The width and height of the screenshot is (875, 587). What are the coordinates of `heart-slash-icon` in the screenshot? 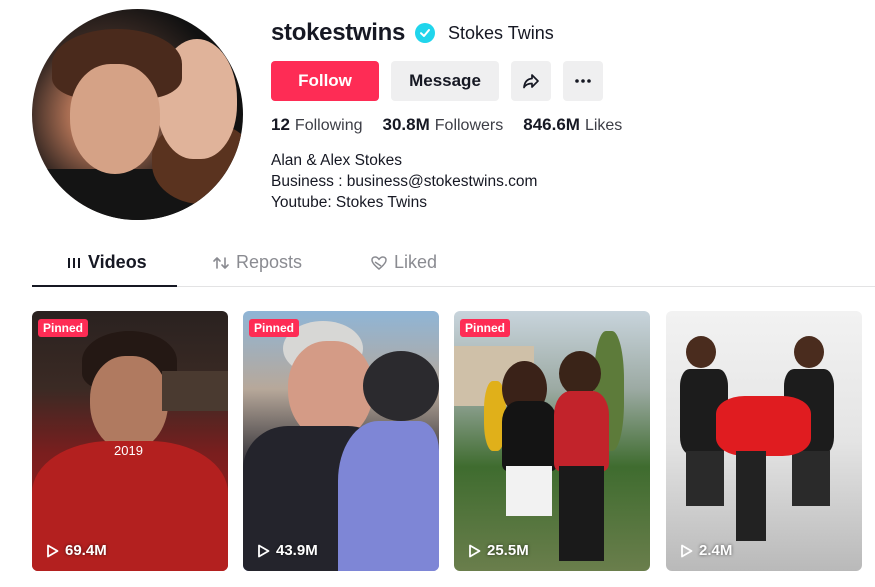 It's located at (379, 262).